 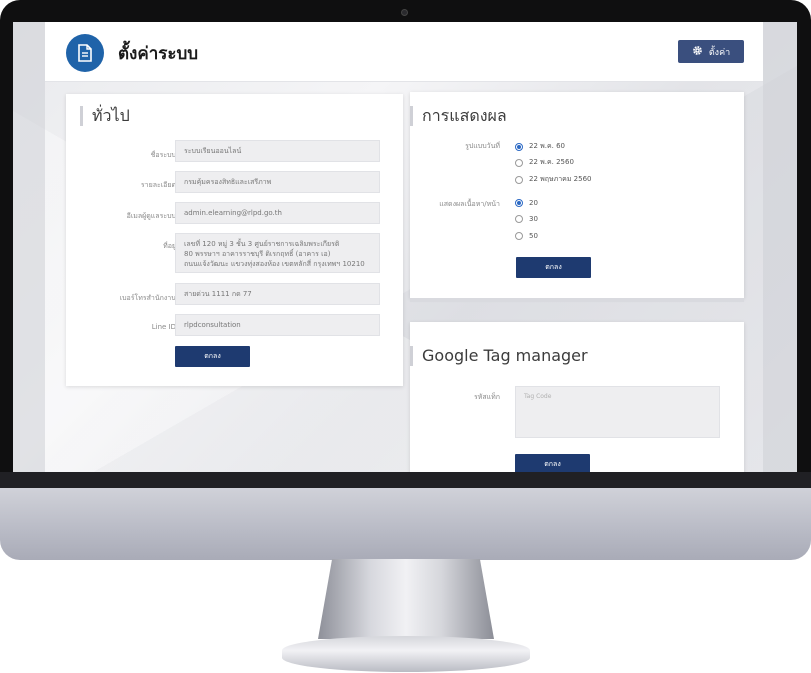 What do you see at coordinates (551, 162) in the screenshot?
I see `radio-label: 22 พ.ค. 2560` at bounding box center [551, 162].